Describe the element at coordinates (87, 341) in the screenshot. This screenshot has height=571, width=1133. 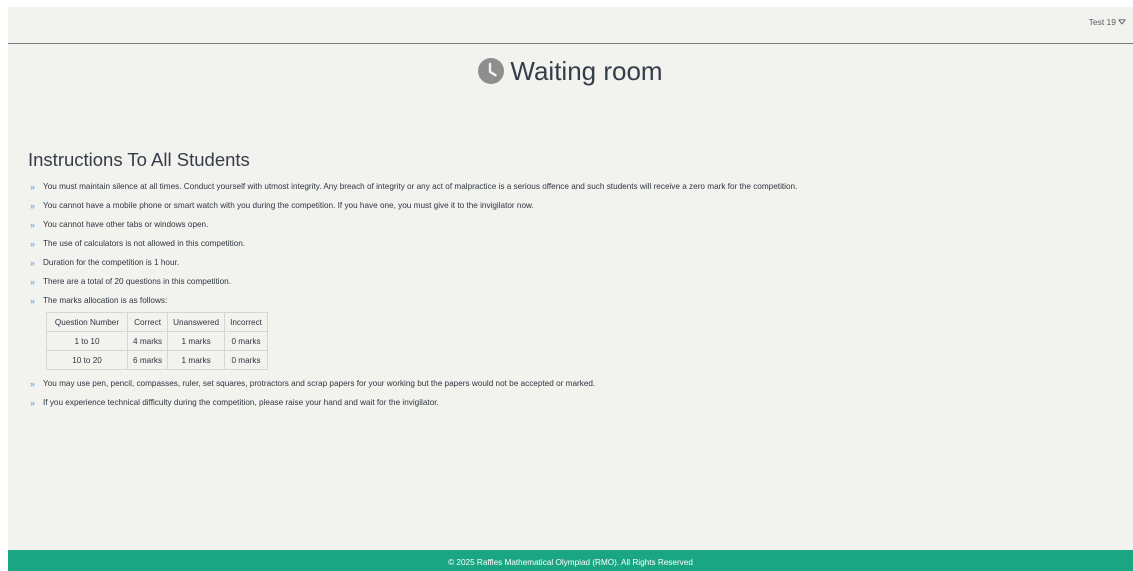
I see `table-cell: 1 to 10` at that location.